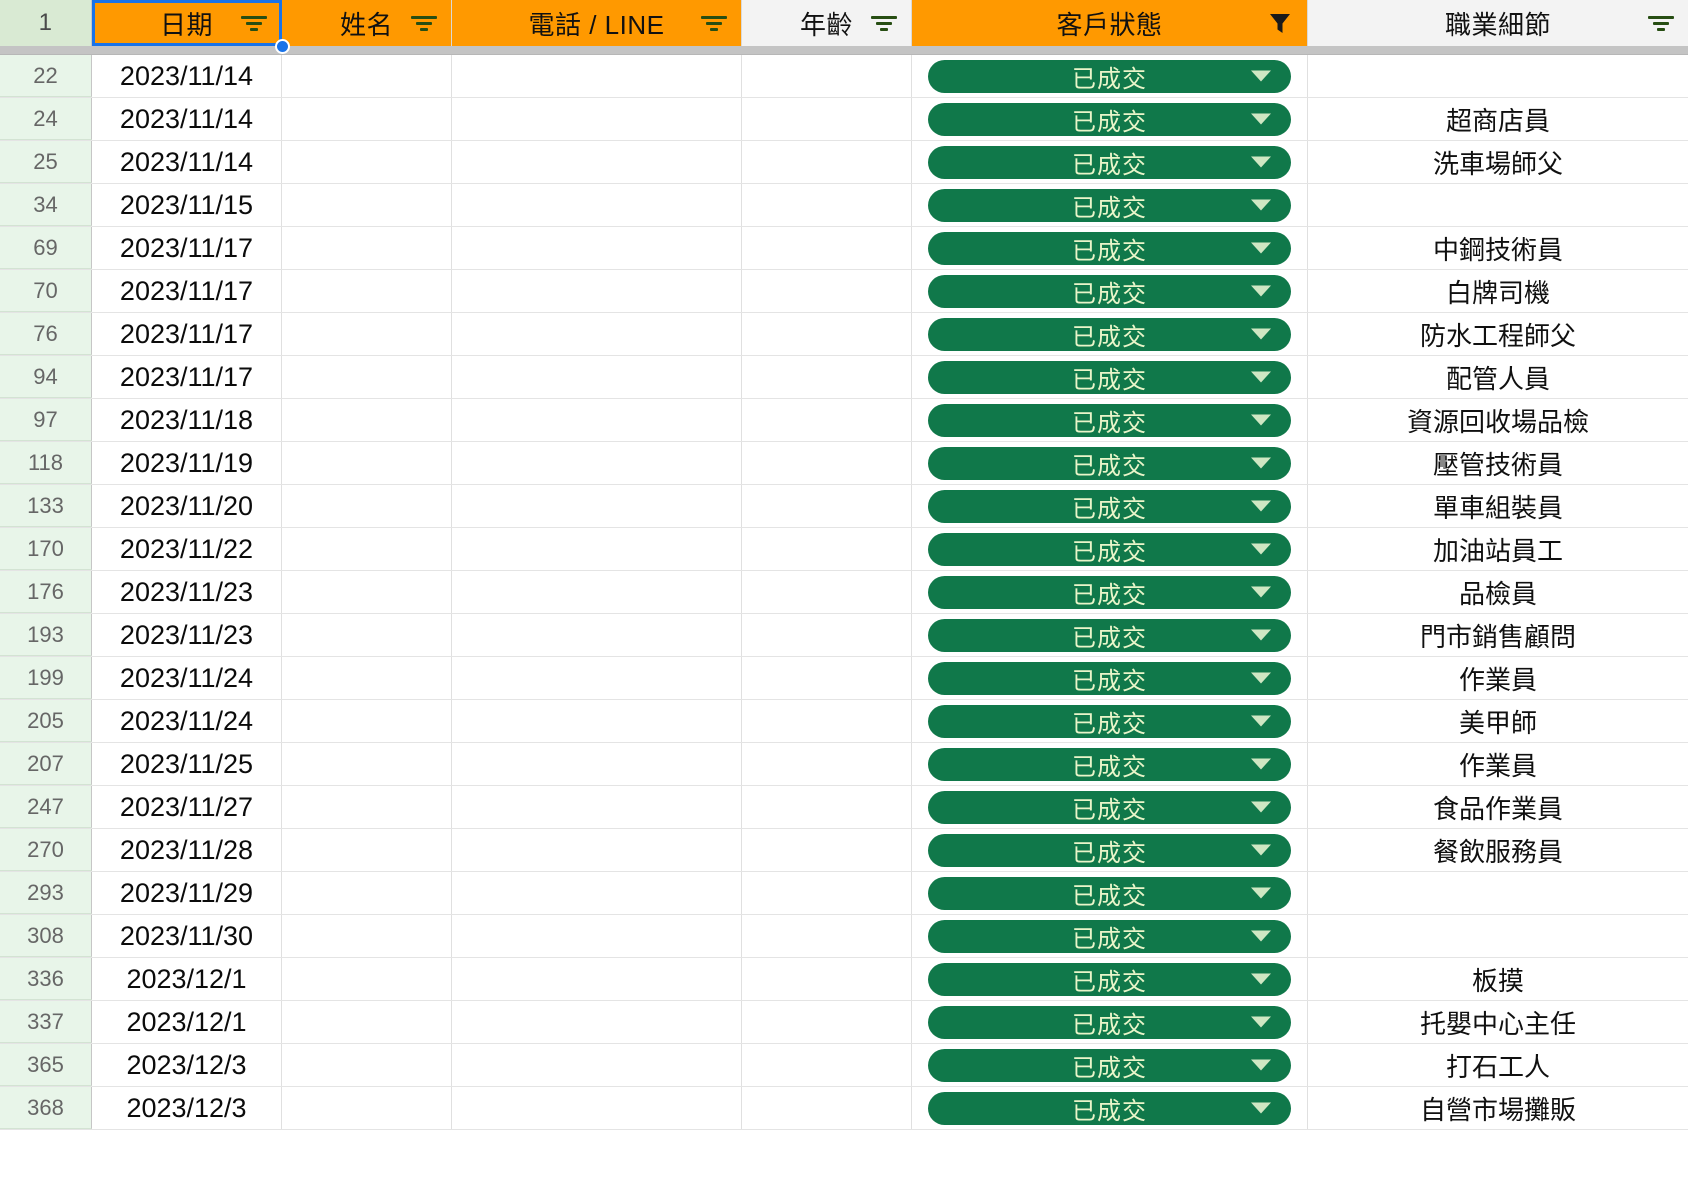 The height and width of the screenshot is (1200, 1688). I want to click on cell-date: 2023/11/28, so click(187, 850).